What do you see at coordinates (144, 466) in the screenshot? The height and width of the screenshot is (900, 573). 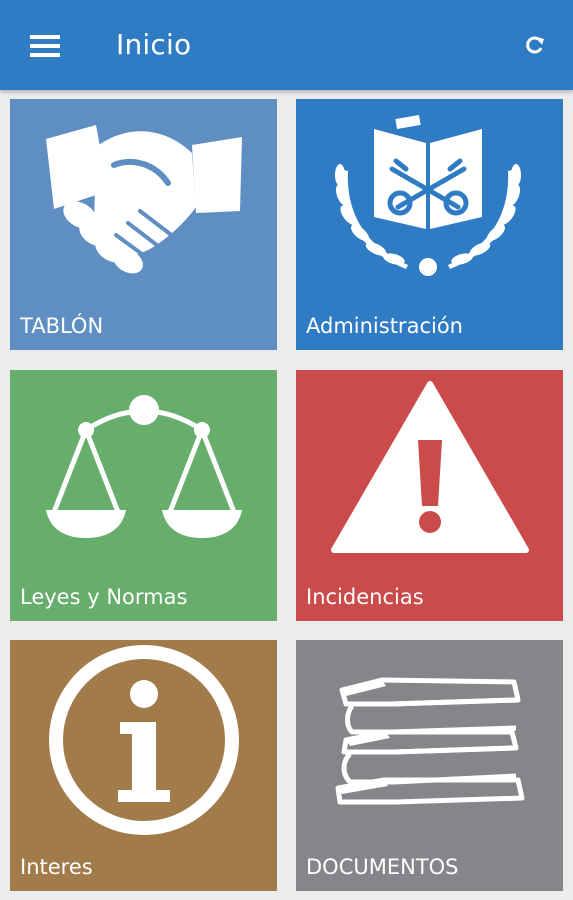 I see `scales-icon` at bounding box center [144, 466].